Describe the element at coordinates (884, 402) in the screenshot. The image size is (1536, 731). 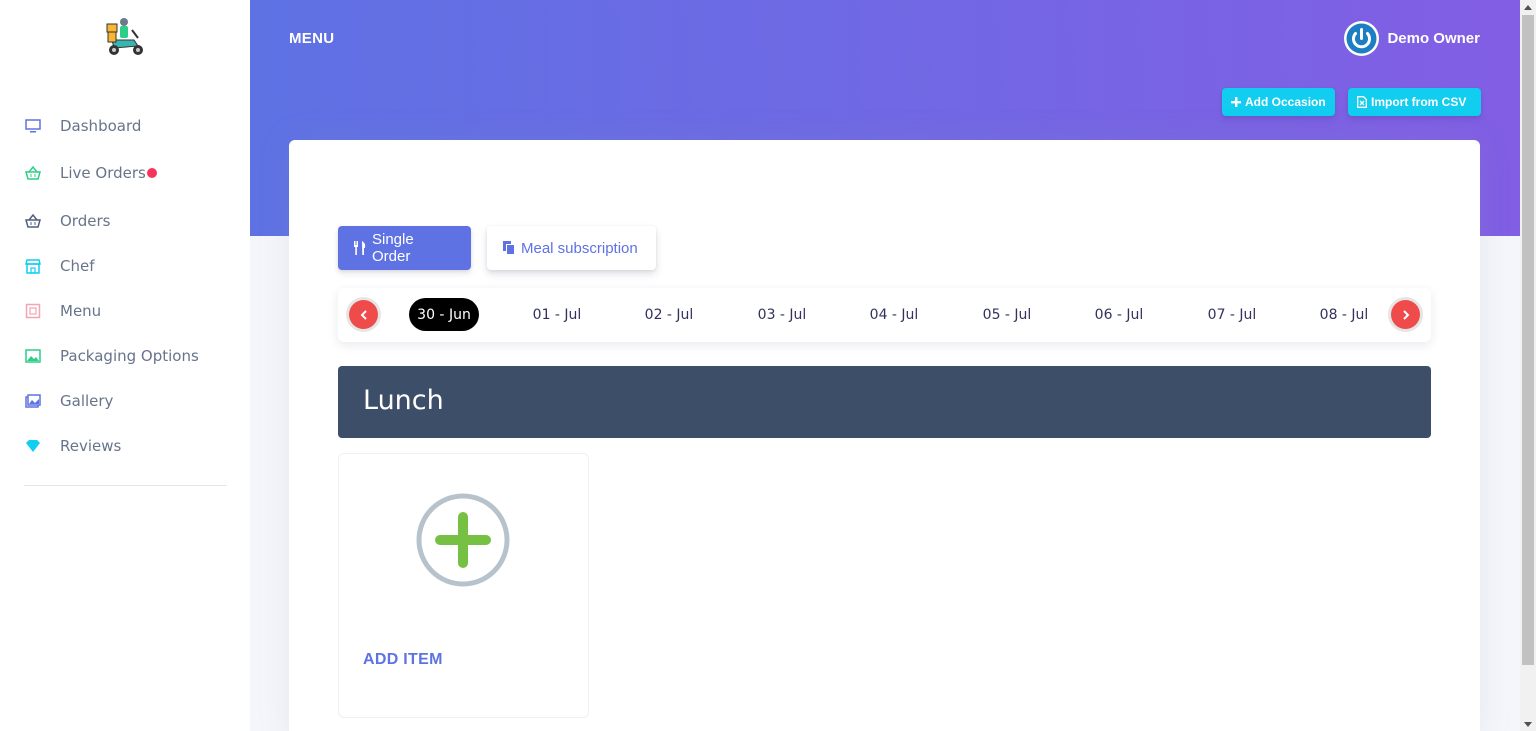
I see `meal-section-header: Lunch` at that location.